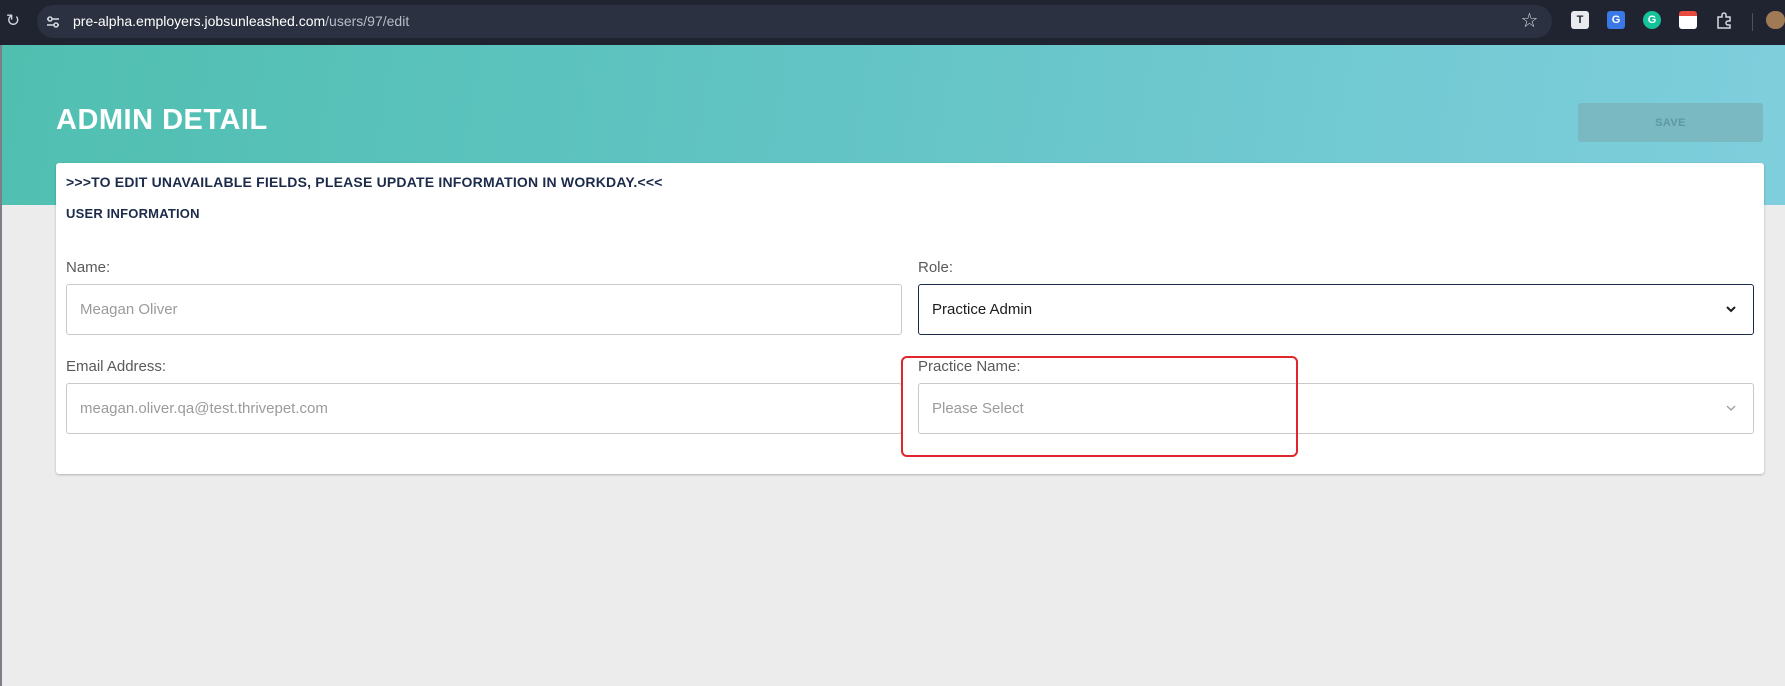 Image resolution: width=1785 pixels, height=686 pixels. What do you see at coordinates (367, 21) in the screenshot?
I see `url-path: /users/97/edit` at bounding box center [367, 21].